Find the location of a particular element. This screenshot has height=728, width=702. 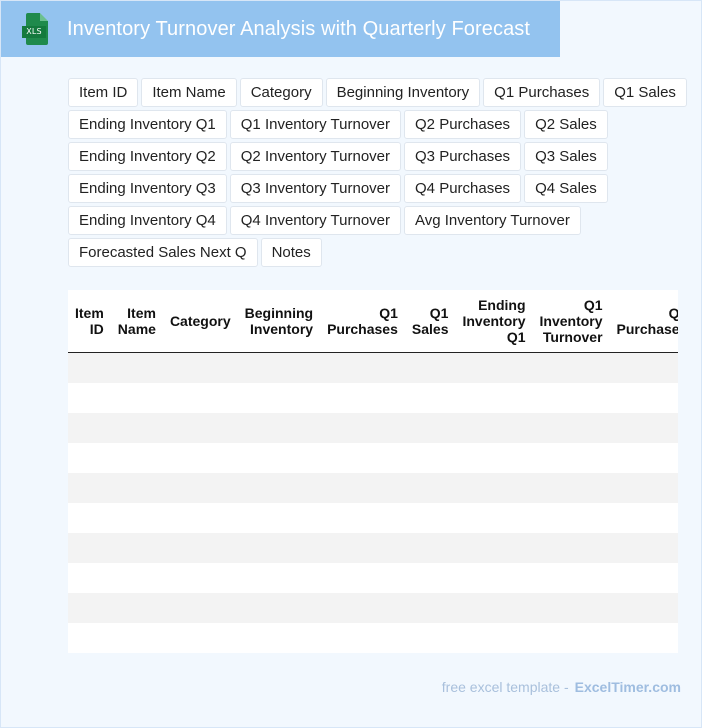

column-chip: Q1 Purchases is located at coordinates (542, 92).